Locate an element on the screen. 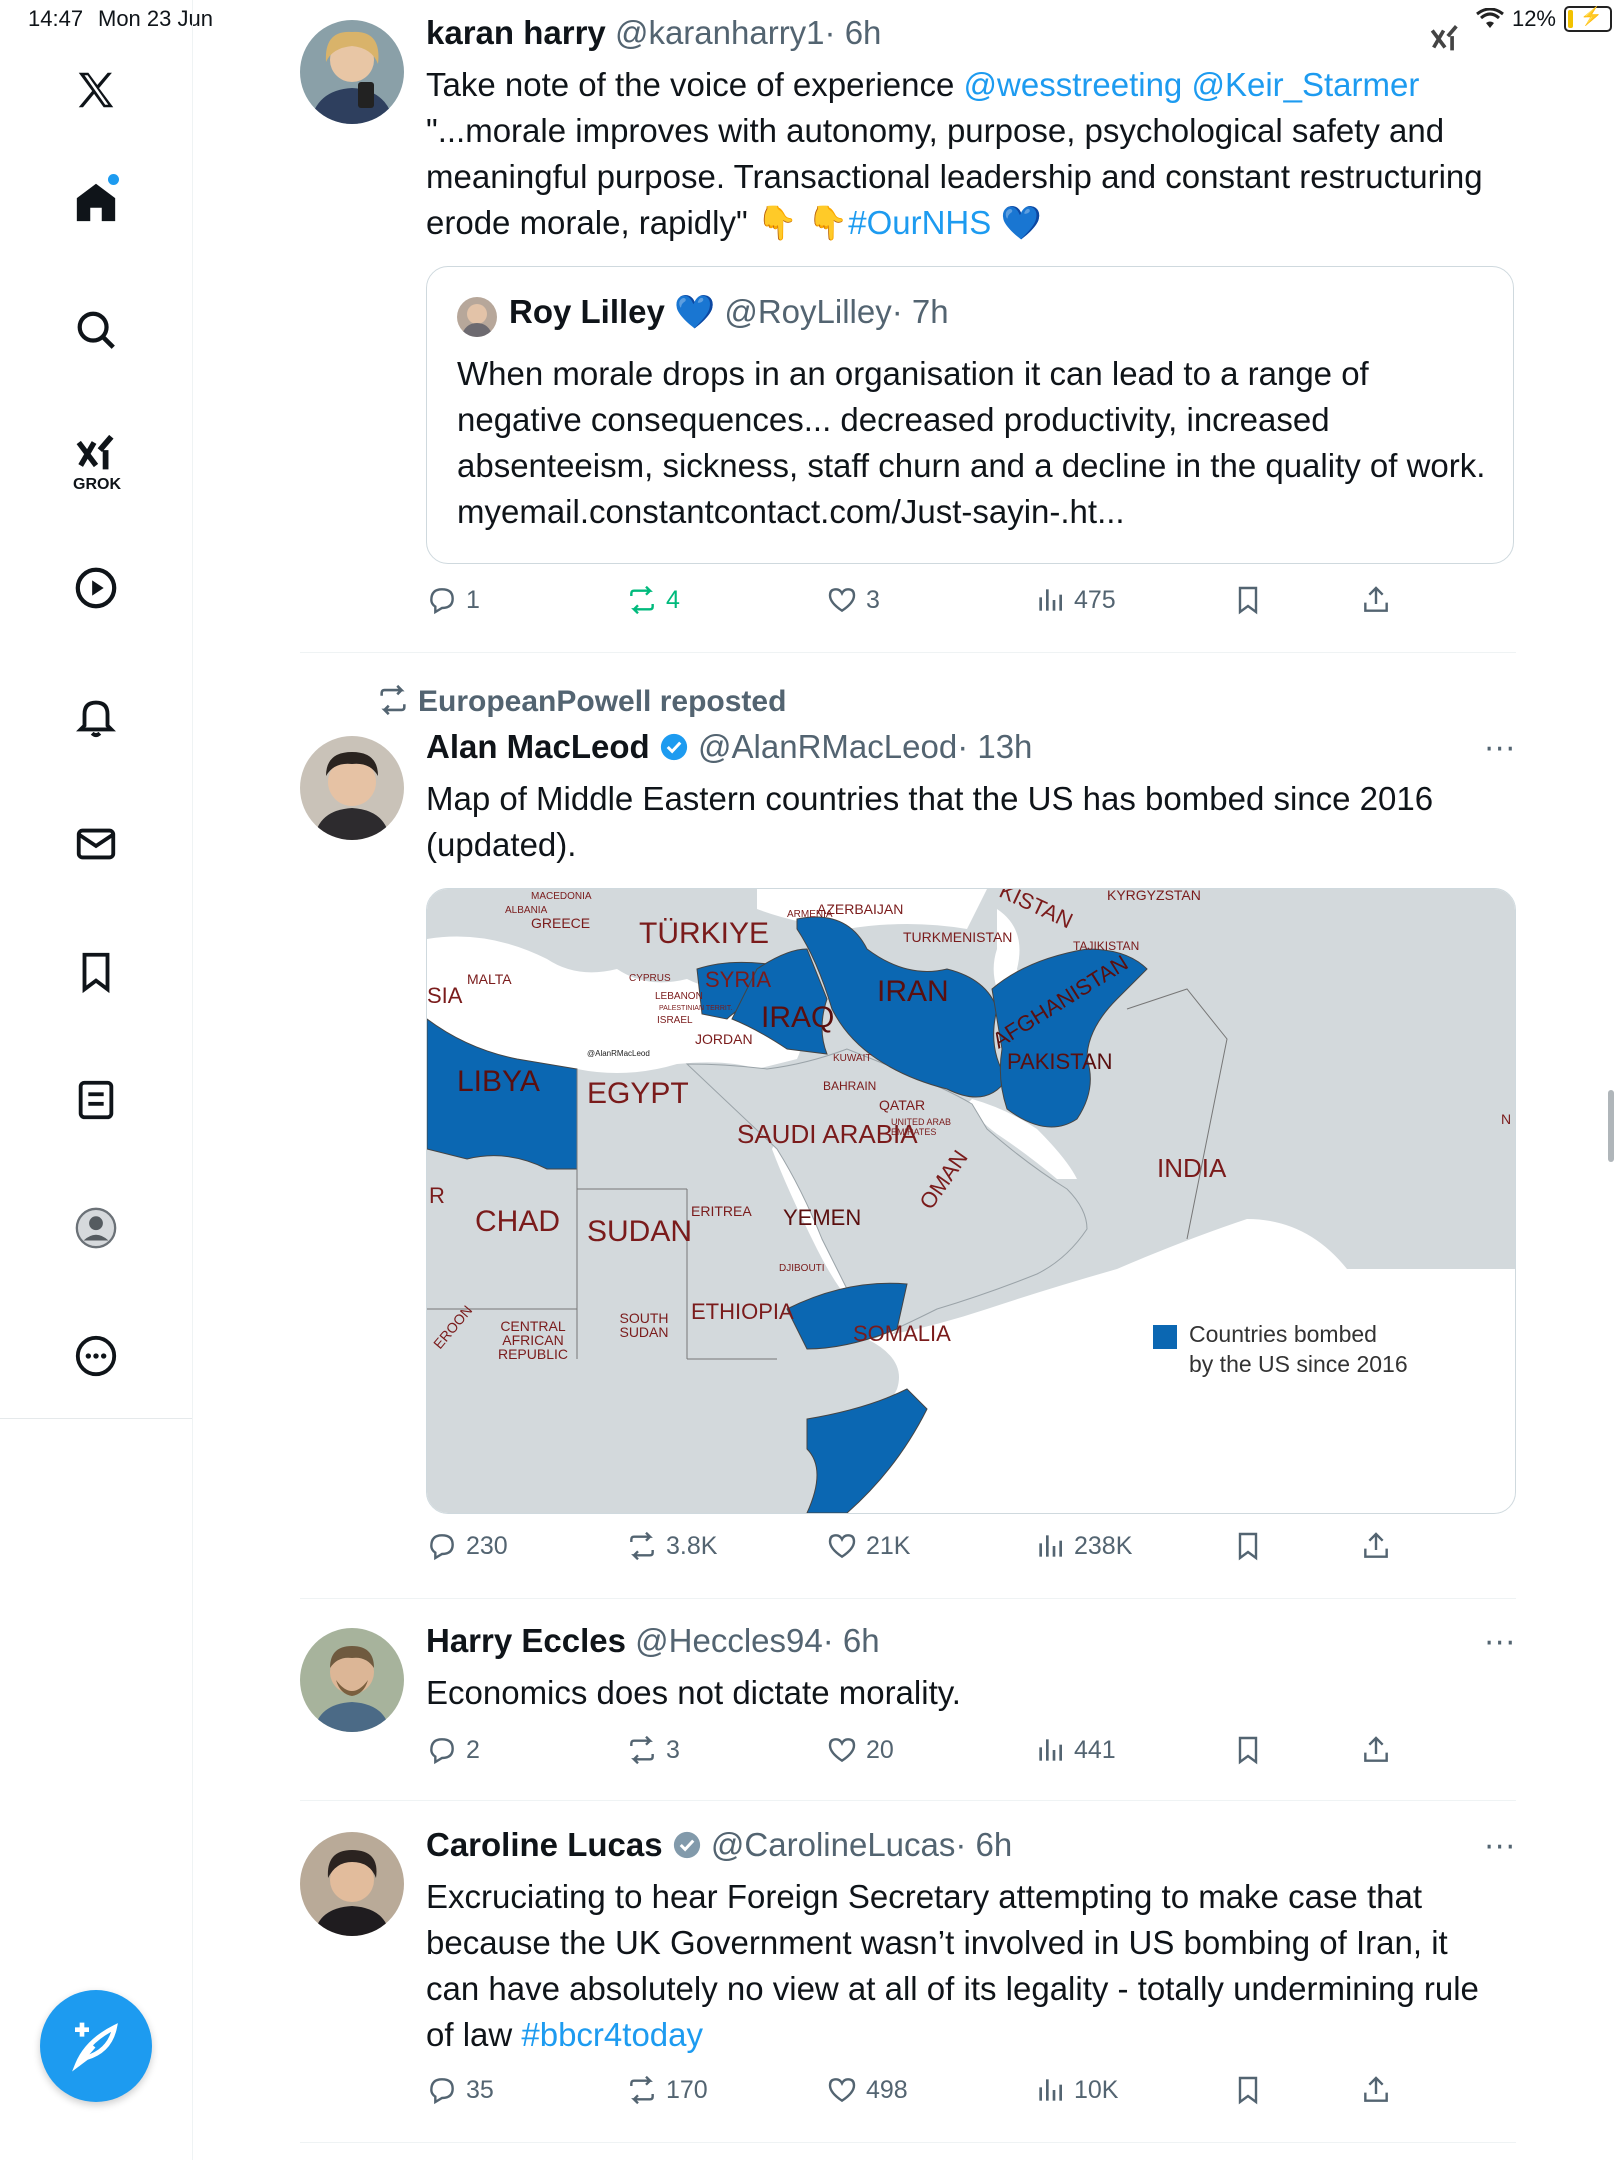 This screenshot has height=2160, width=1620. avatar-karan-harry is located at coordinates (352, 72).